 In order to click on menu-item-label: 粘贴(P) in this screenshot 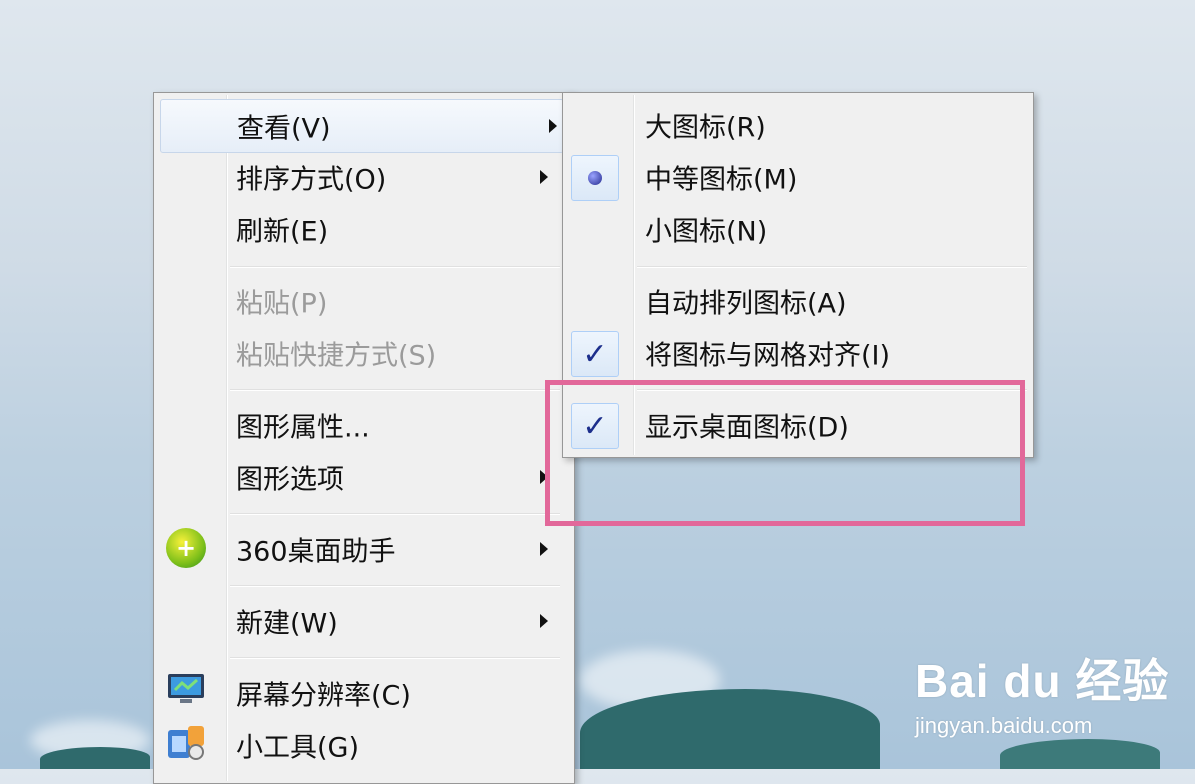, I will do `click(282, 304)`.